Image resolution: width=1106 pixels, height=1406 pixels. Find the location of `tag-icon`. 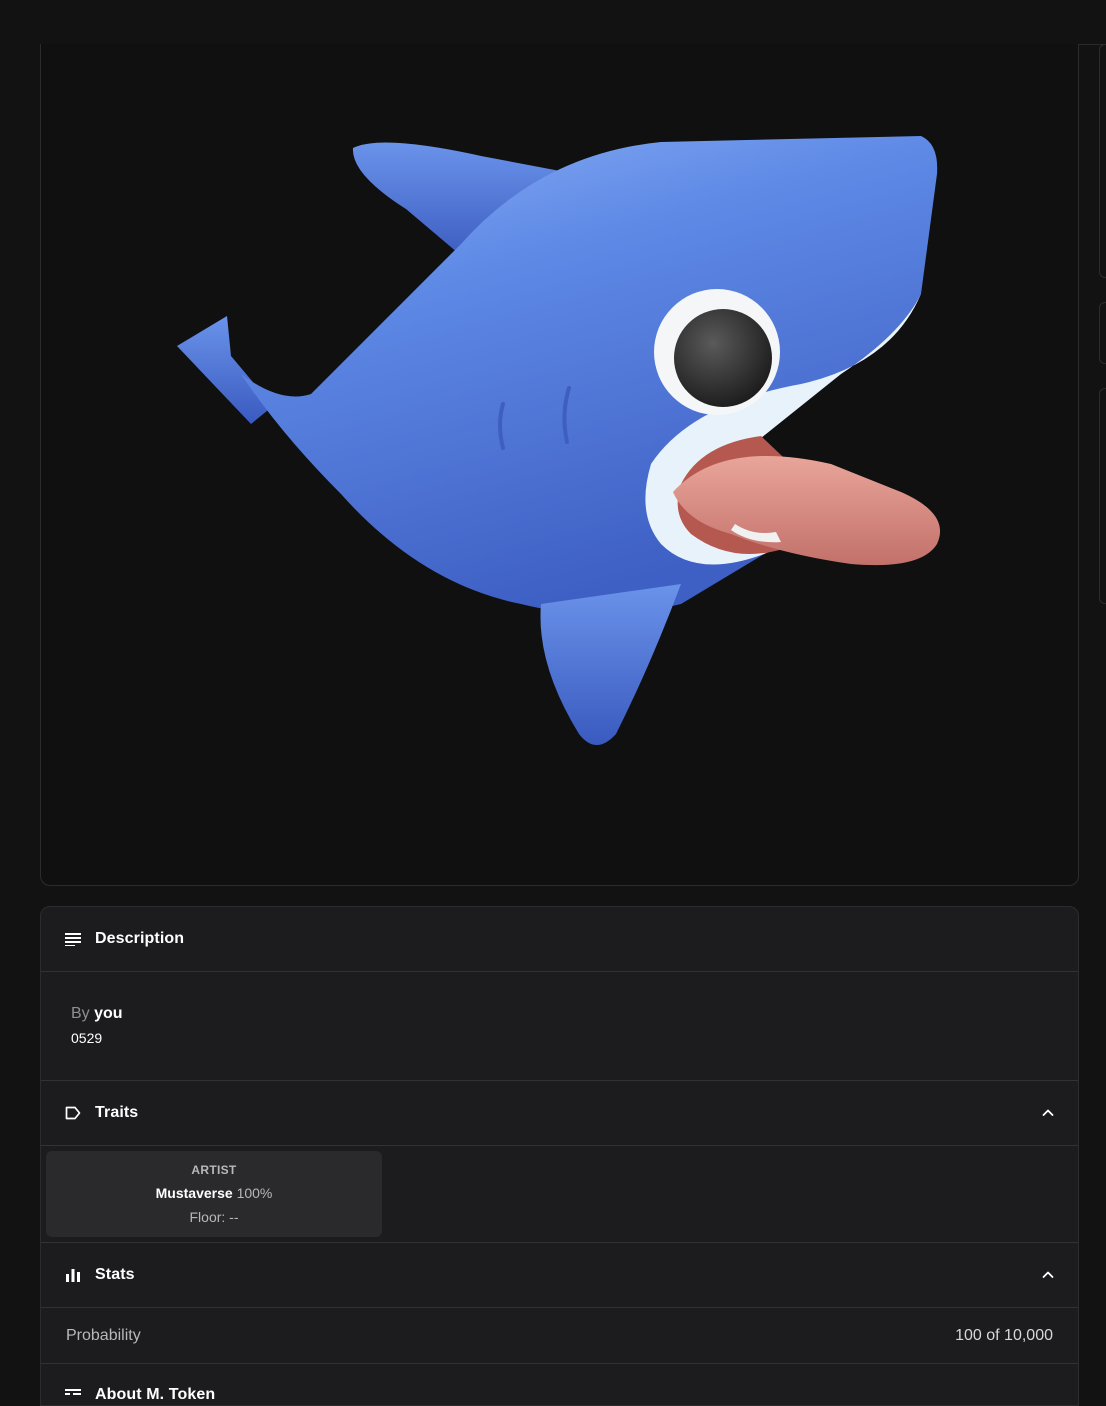

tag-icon is located at coordinates (73, 1113).